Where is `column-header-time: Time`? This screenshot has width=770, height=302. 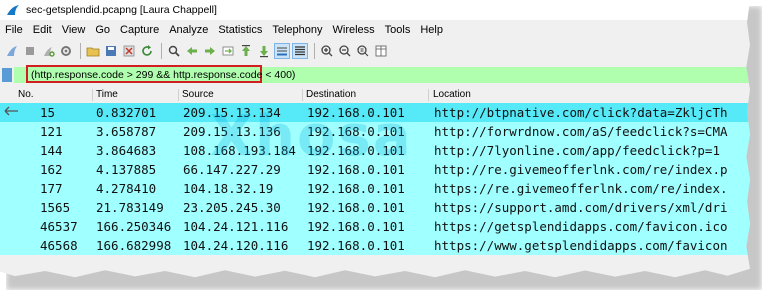 column-header-time: Time is located at coordinates (107, 95).